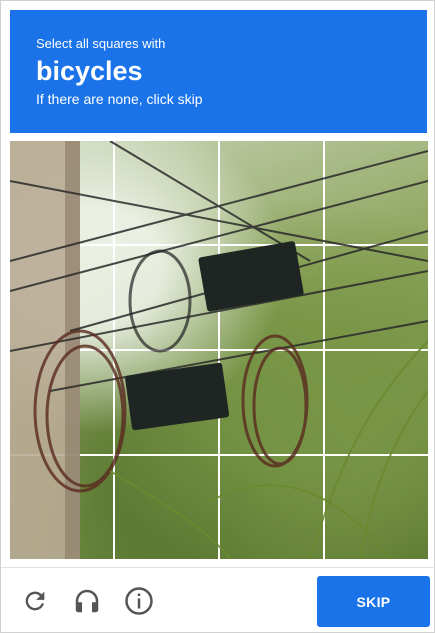 Image resolution: width=435 pixels, height=633 pixels. What do you see at coordinates (89, 71) in the screenshot?
I see `challenge-target: bicycles` at bounding box center [89, 71].